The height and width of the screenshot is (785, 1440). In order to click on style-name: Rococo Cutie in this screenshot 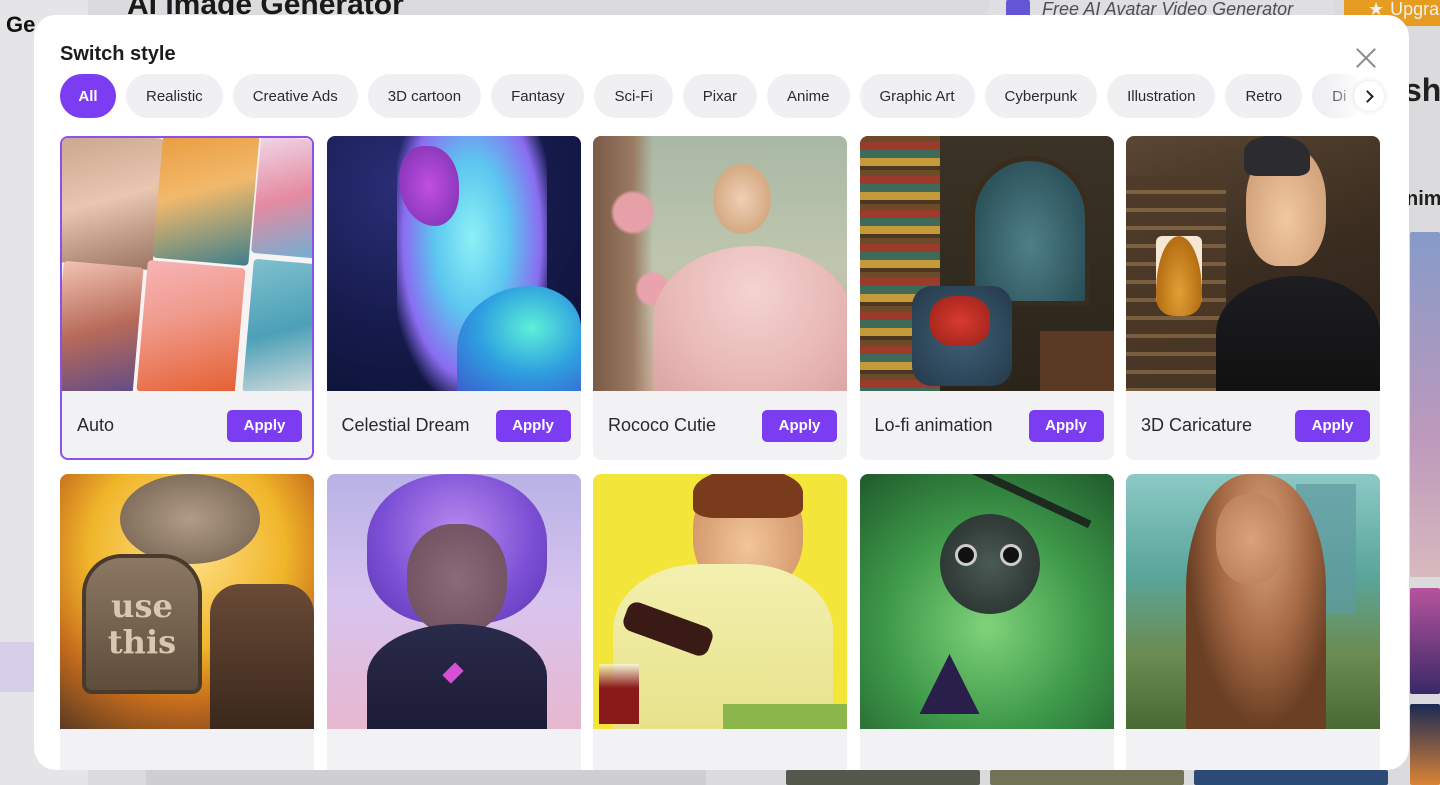, I will do `click(662, 425)`.